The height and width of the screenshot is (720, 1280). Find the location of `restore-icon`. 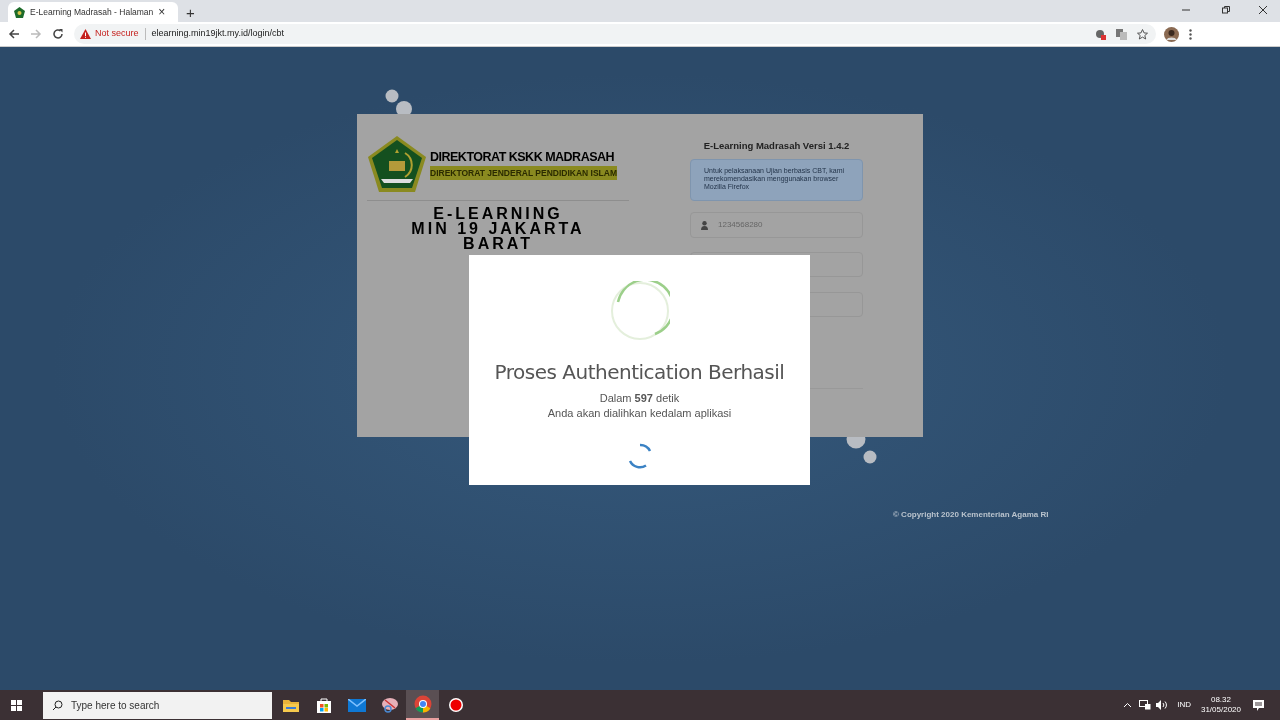

restore-icon is located at coordinates (1226, 10).